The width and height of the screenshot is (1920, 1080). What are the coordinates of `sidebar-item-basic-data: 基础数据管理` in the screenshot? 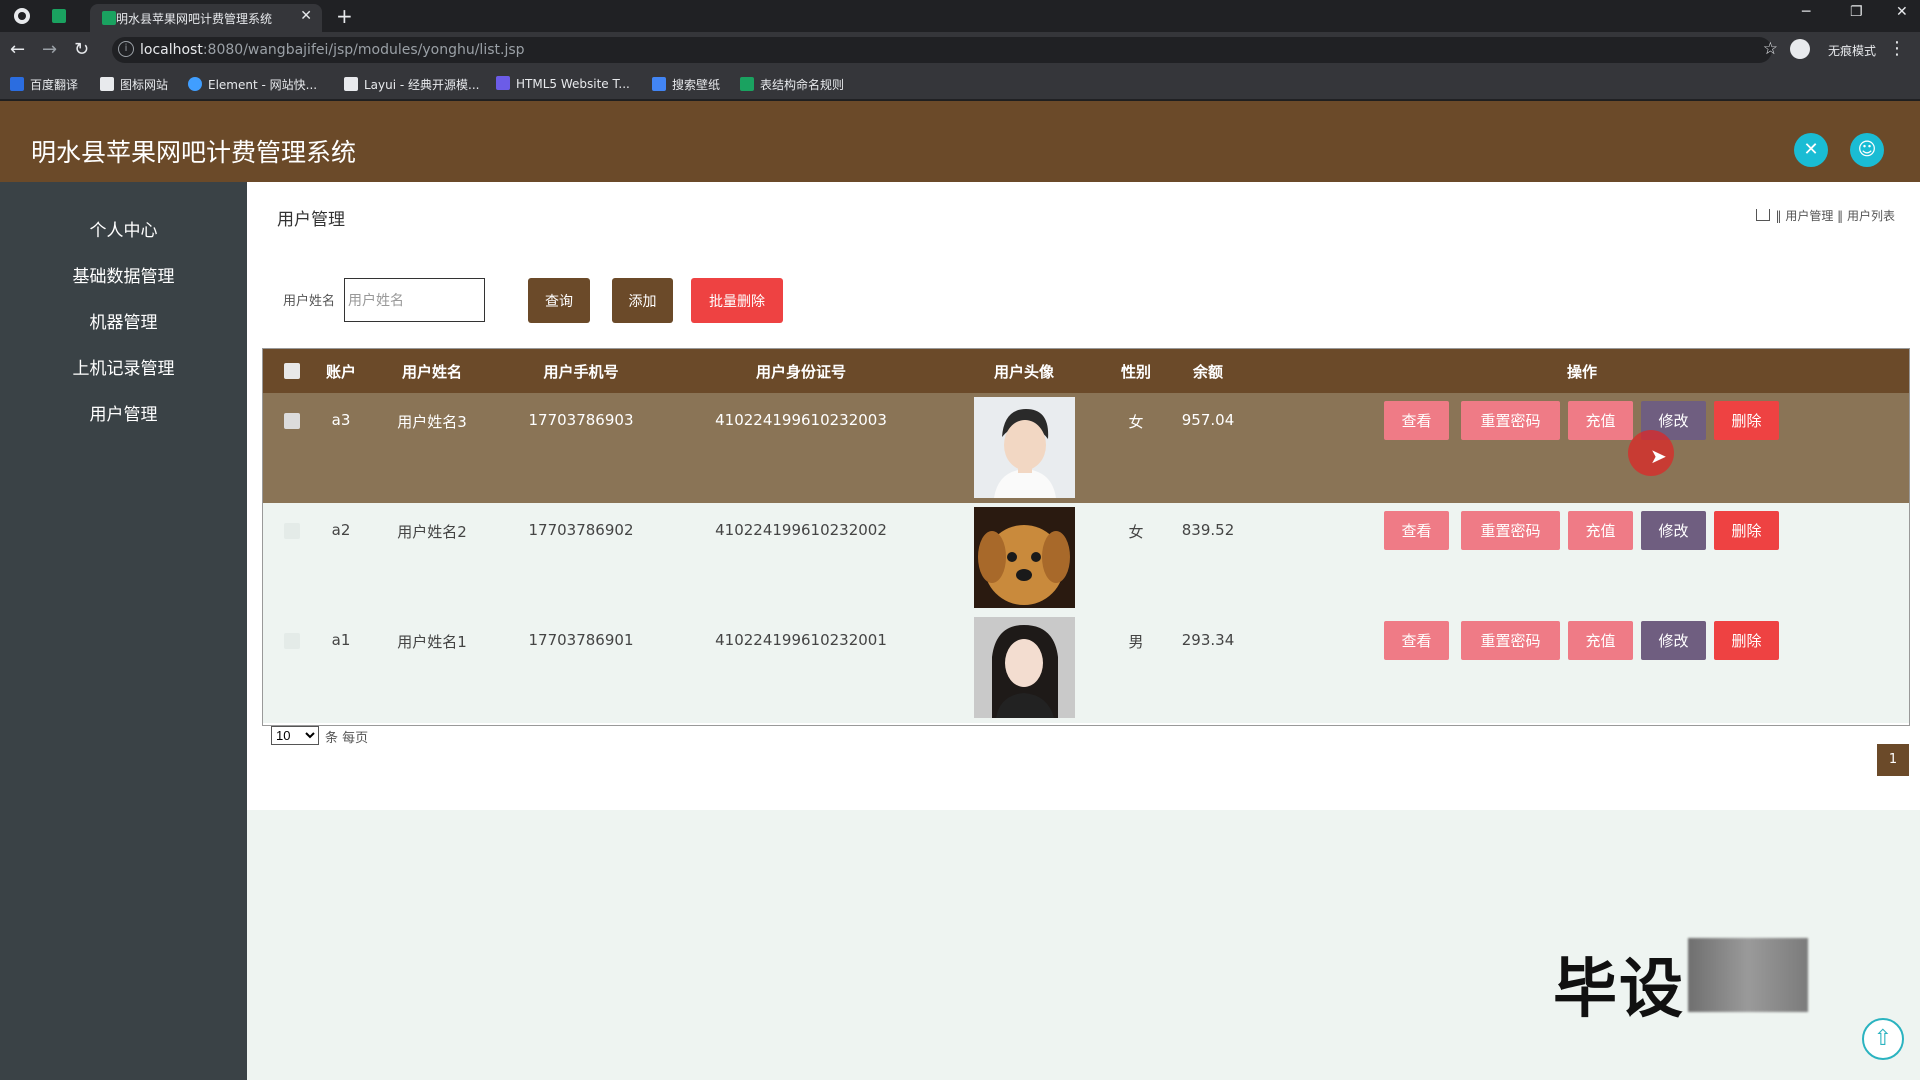 It's located at (123, 274).